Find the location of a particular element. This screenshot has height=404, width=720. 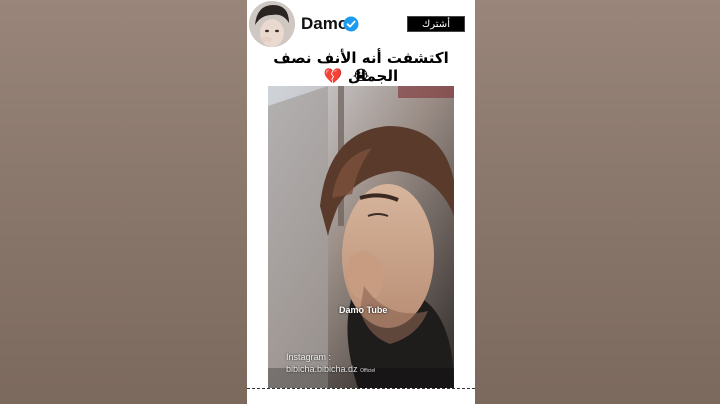

instagram-suffix: Officiel is located at coordinates (368, 371).